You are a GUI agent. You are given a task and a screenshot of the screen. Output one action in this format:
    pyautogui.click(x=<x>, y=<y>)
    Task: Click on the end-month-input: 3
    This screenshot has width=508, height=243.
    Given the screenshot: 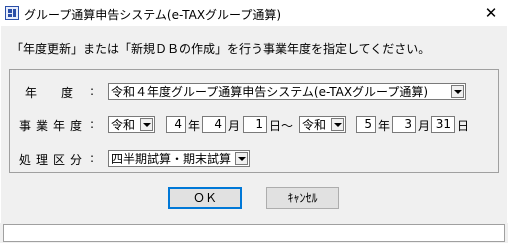 What is the action you would take?
    pyautogui.click(x=404, y=124)
    